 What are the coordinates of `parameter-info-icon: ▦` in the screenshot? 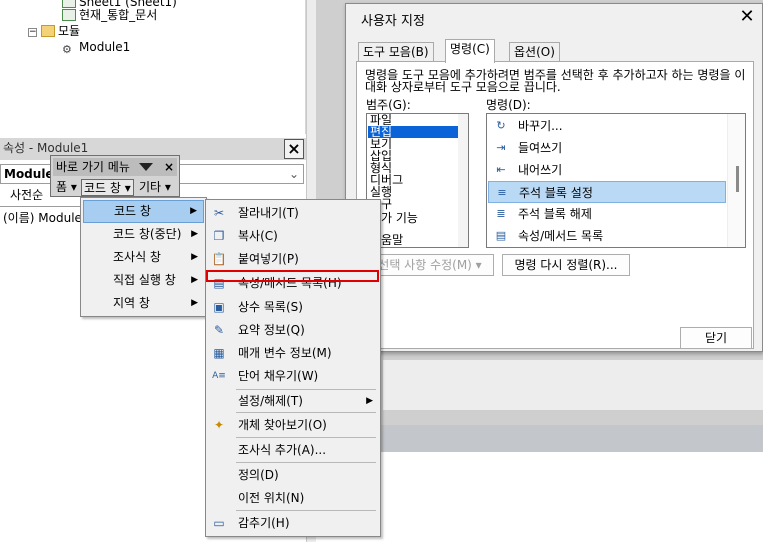 It's located at (219, 353).